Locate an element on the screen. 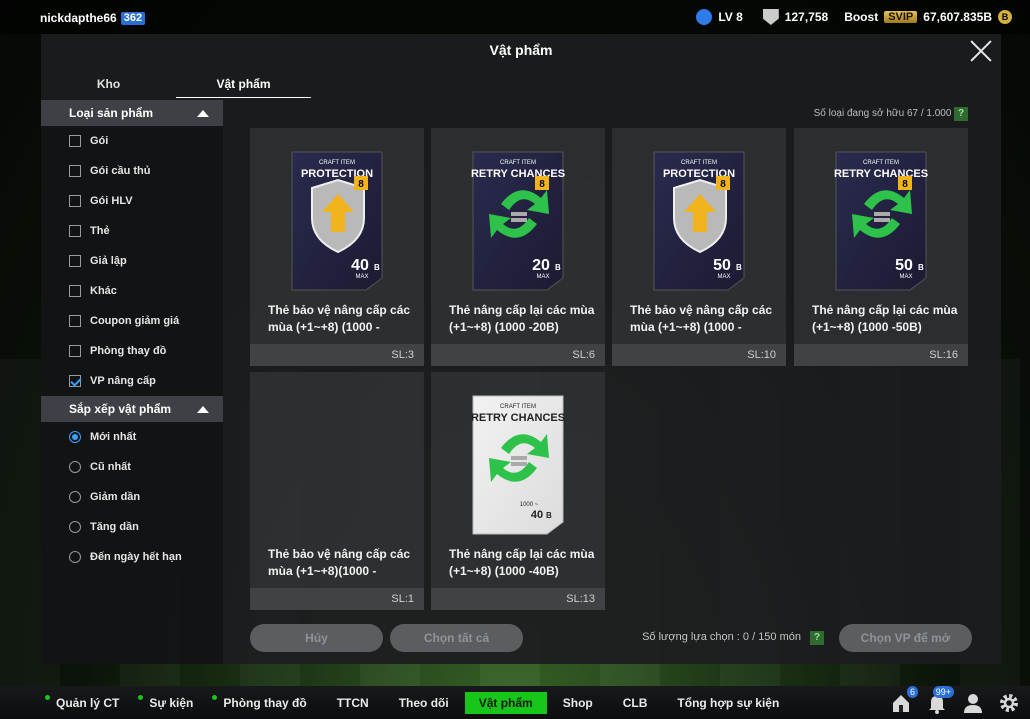 The image size is (1030, 719). cancel-button: Hủy is located at coordinates (316, 638).